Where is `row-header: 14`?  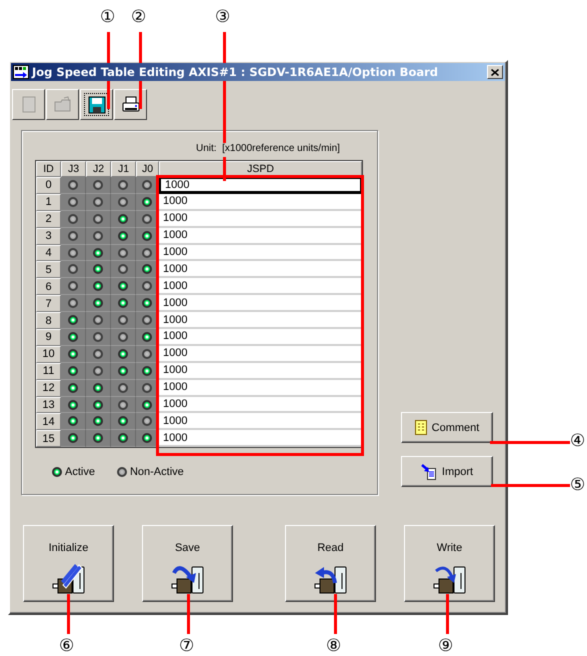 row-header: 14 is located at coordinates (48, 421).